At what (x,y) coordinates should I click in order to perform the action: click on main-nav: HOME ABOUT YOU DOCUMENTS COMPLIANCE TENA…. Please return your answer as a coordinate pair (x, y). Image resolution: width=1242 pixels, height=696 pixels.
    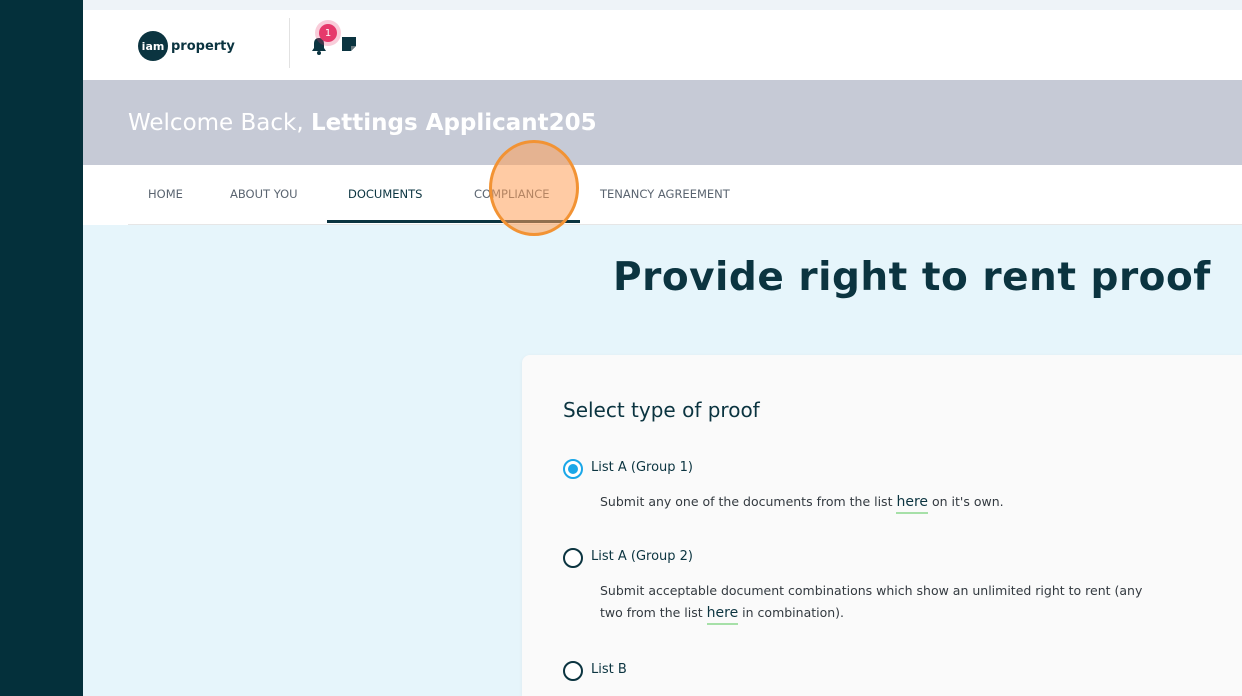
    Looking at the image, I should click on (662, 195).